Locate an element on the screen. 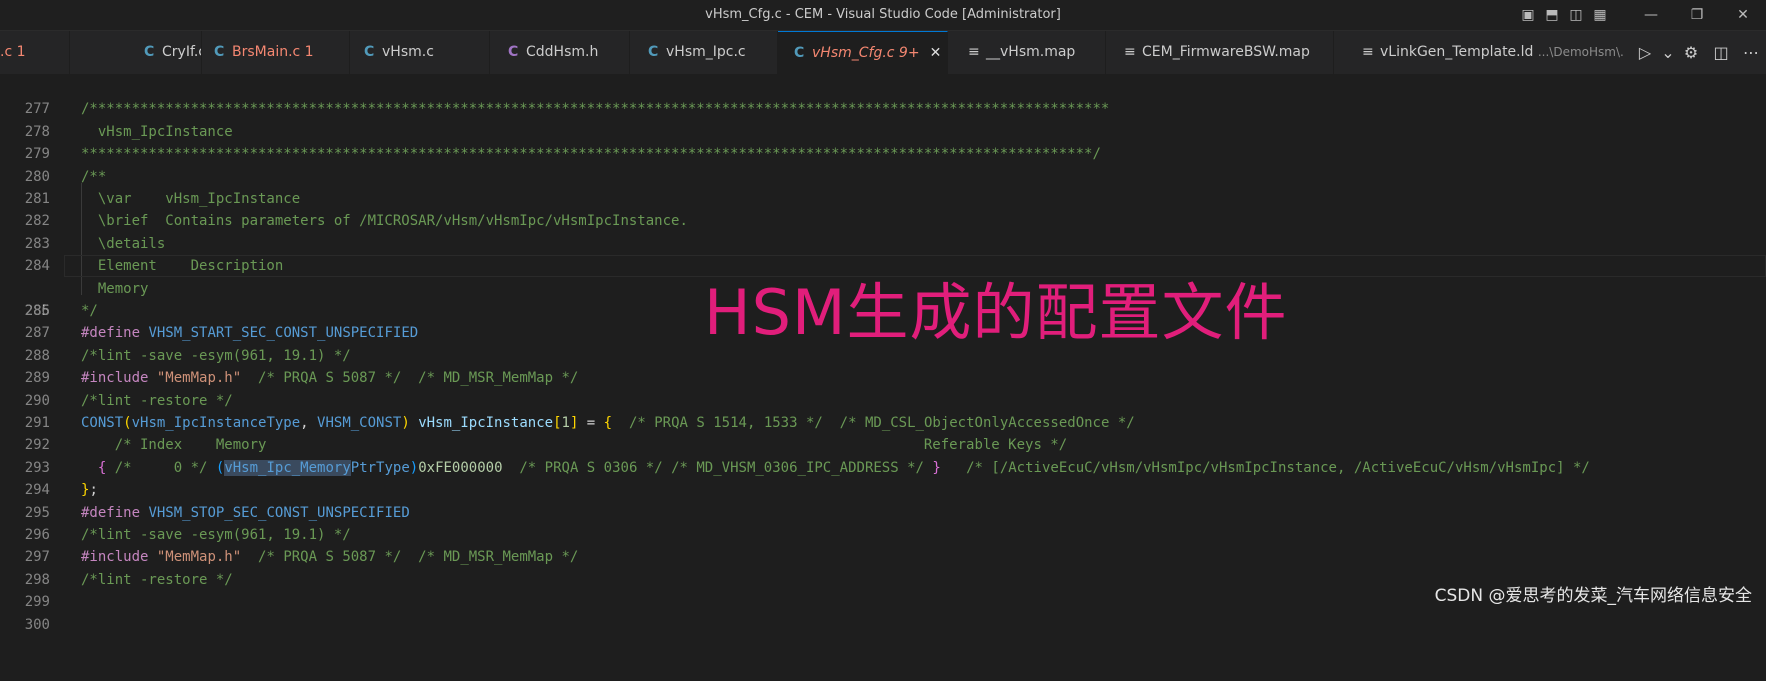 The height and width of the screenshot is (681, 1766). code-line: 282 \var vHsm_IpcInstance is located at coordinates (883, 208).